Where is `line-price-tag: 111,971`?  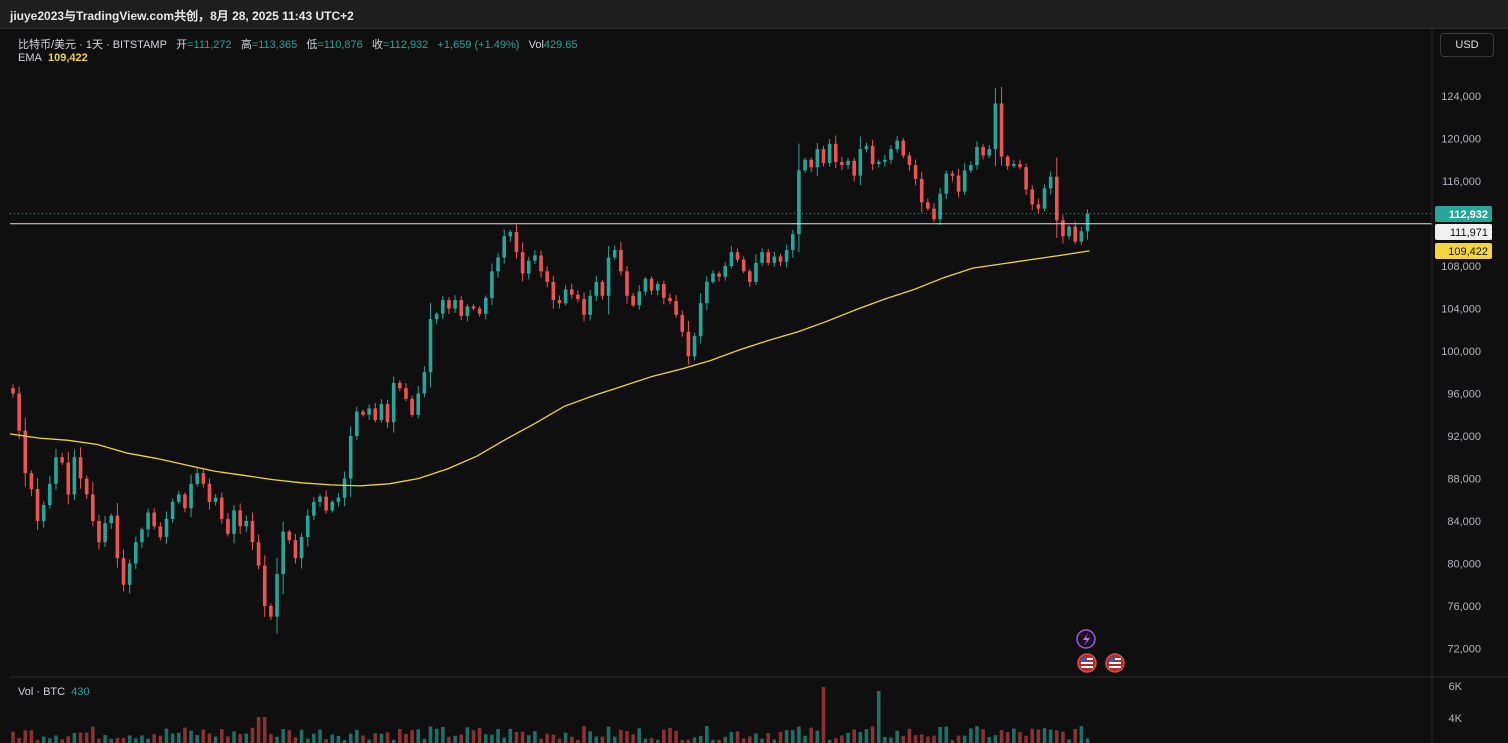 line-price-tag: 111,971 is located at coordinates (1463, 232).